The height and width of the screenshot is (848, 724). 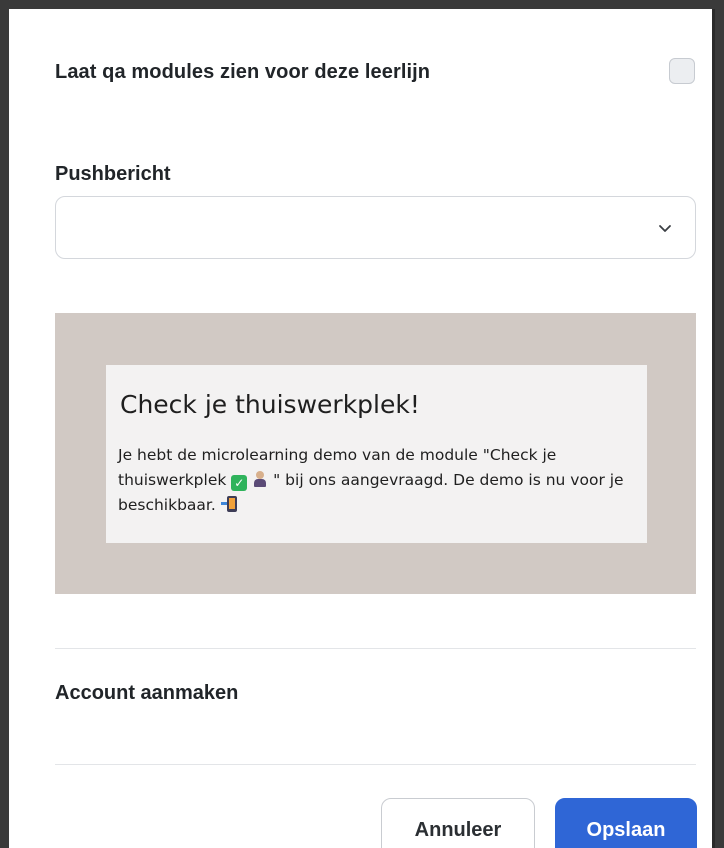 I want to click on qa-modules-label: Laat qa modules zien voor deze leerlijn, so click(x=243, y=72).